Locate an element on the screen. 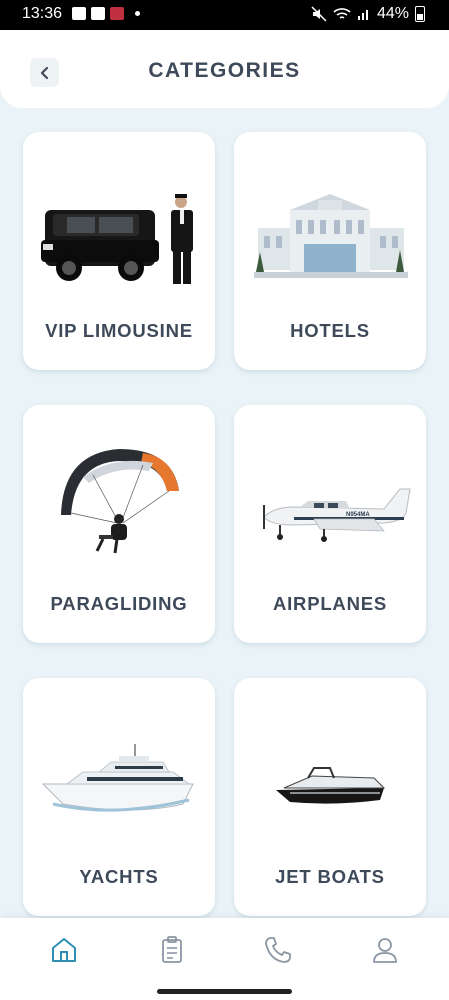  bottom-navigation is located at coordinates (224, 959).